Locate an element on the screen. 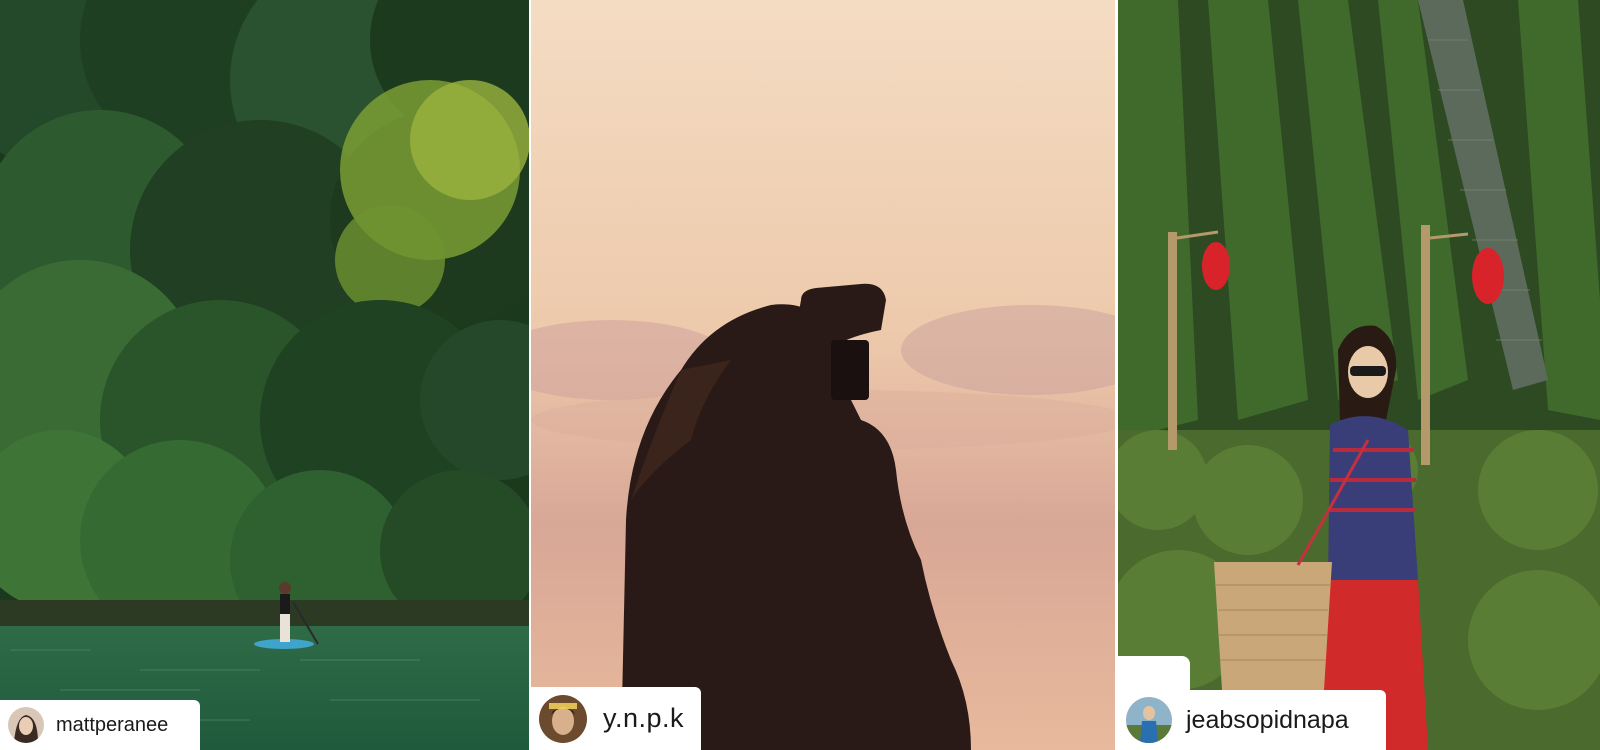  username-label: y.n.p.k is located at coordinates (643, 718).